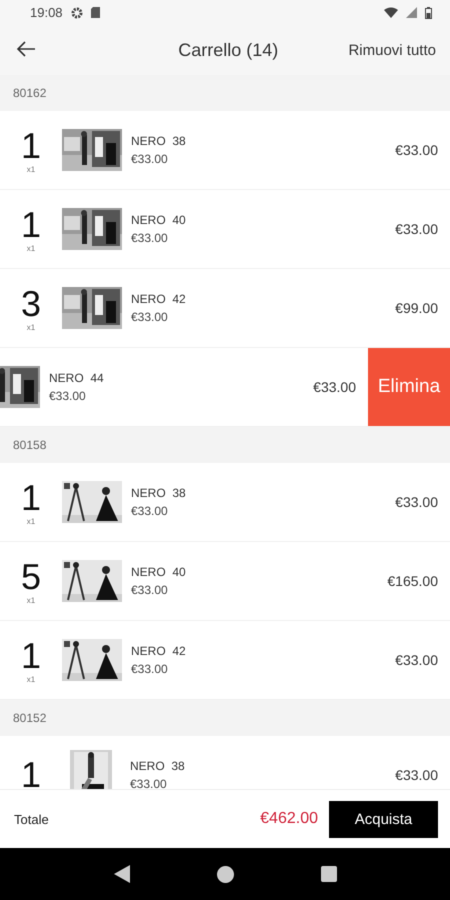 The height and width of the screenshot is (900, 450). Describe the element at coordinates (328, 874) in the screenshot. I see `recents-nav-icon` at that location.